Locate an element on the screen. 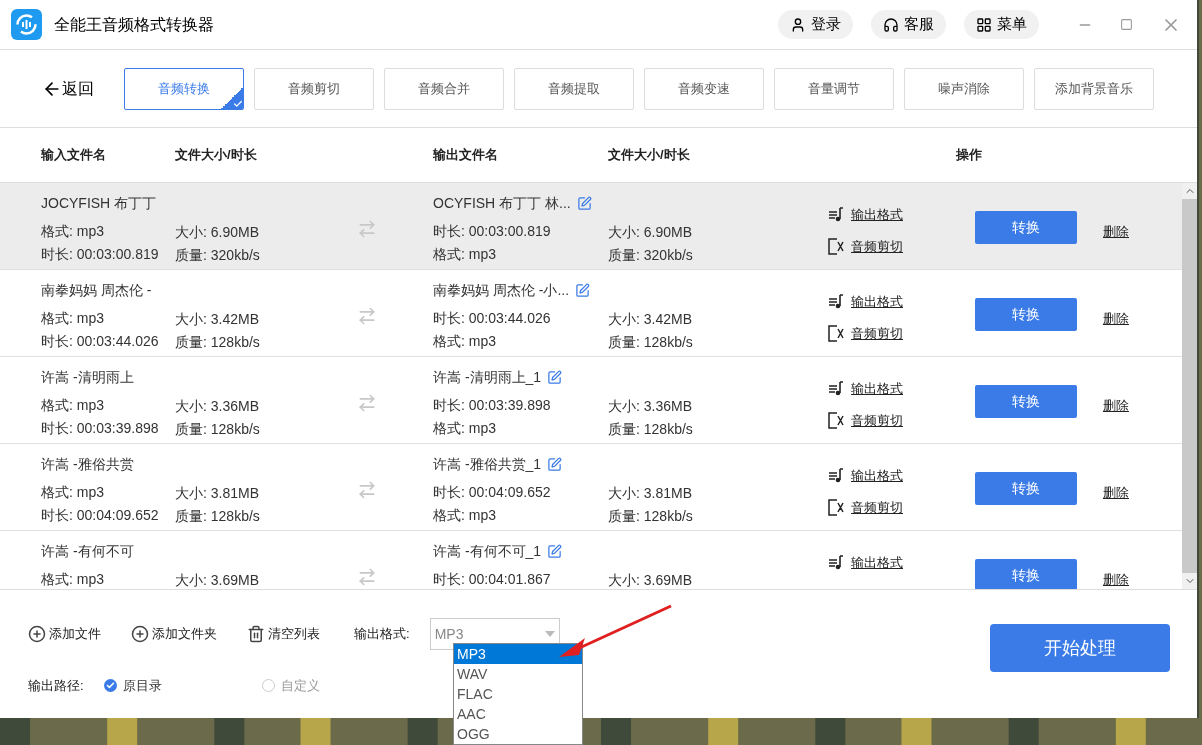 The image size is (1202, 745). toolbar-button: 添加文件夹 is located at coordinates (174, 634).